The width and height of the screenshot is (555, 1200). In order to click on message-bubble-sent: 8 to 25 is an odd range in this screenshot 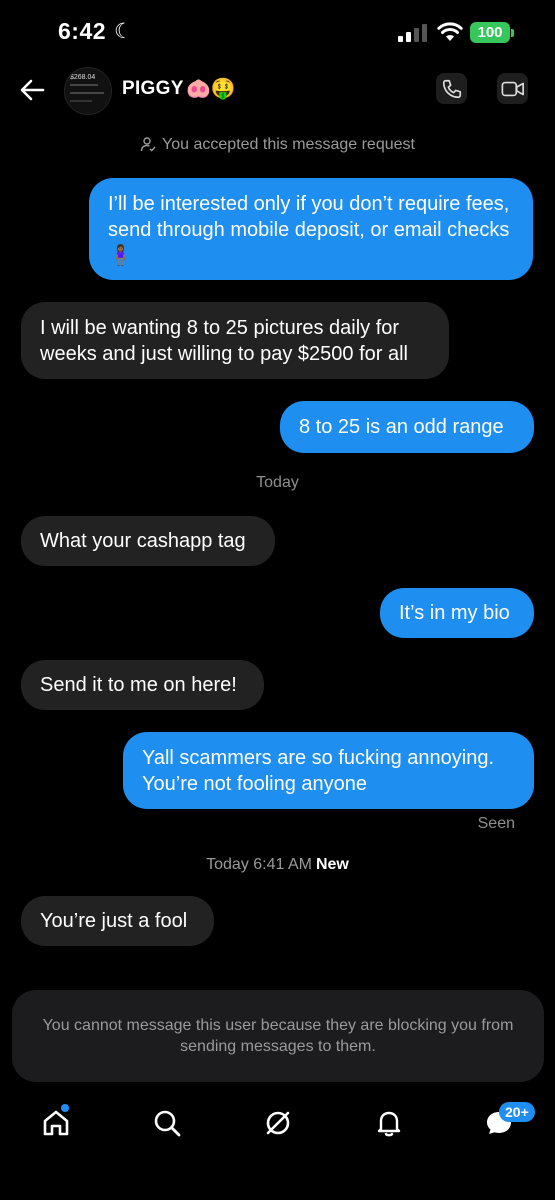, I will do `click(407, 427)`.